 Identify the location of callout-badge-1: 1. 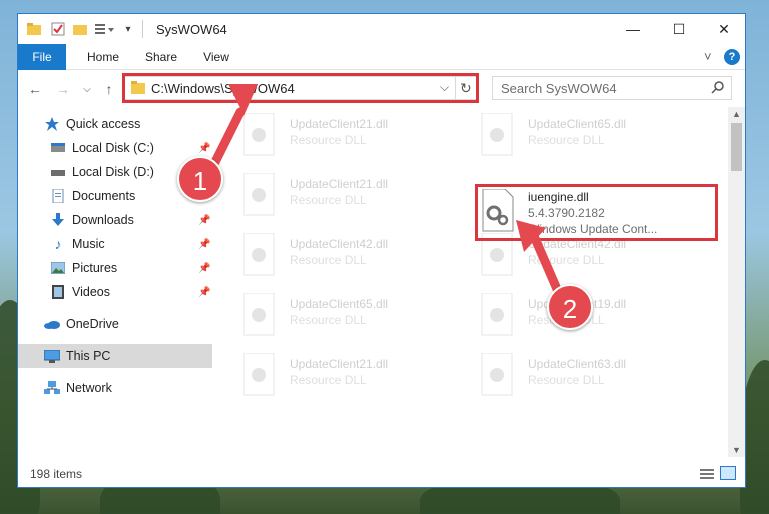
(200, 179).